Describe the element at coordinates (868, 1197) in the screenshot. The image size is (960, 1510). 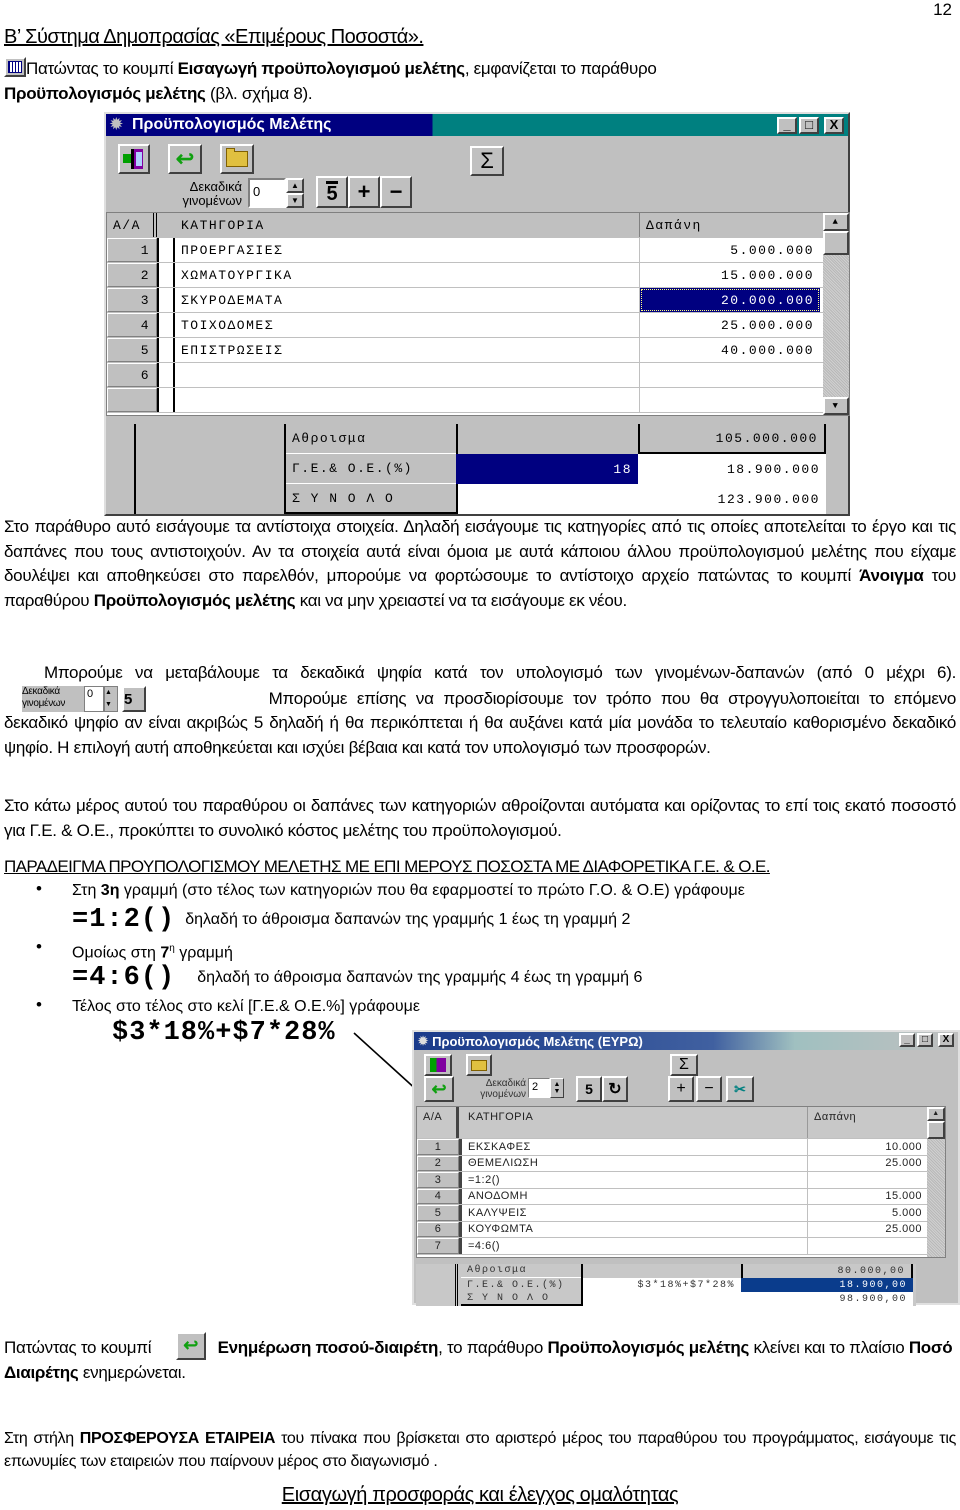
I see `cost-cell: 15.000` at that location.